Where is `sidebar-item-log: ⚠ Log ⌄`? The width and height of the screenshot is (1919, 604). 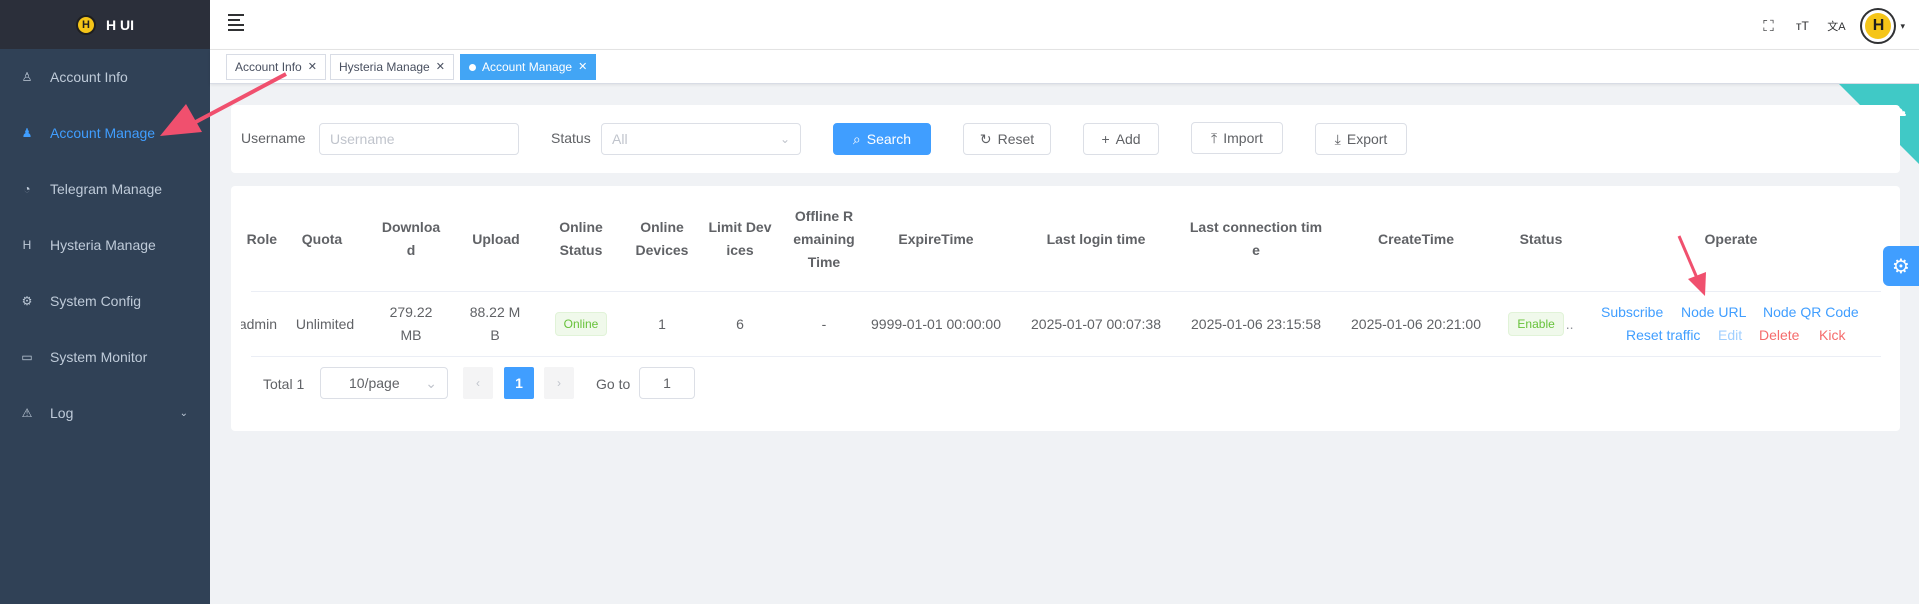 sidebar-item-log: ⚠ Log ⌄ is located at coordinates (105, 413).